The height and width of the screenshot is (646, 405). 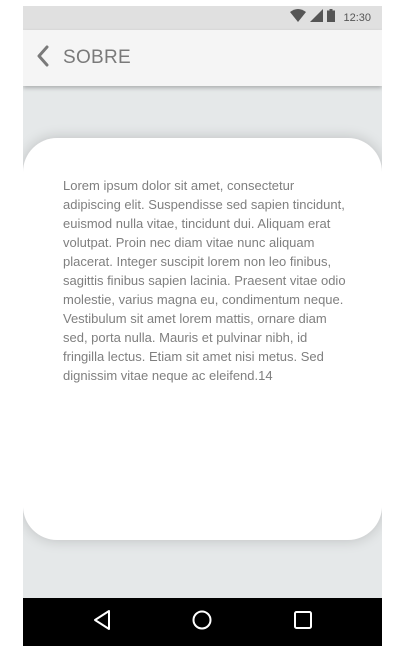 I want to click on nav-recents-button, so click(x=303, y=622).